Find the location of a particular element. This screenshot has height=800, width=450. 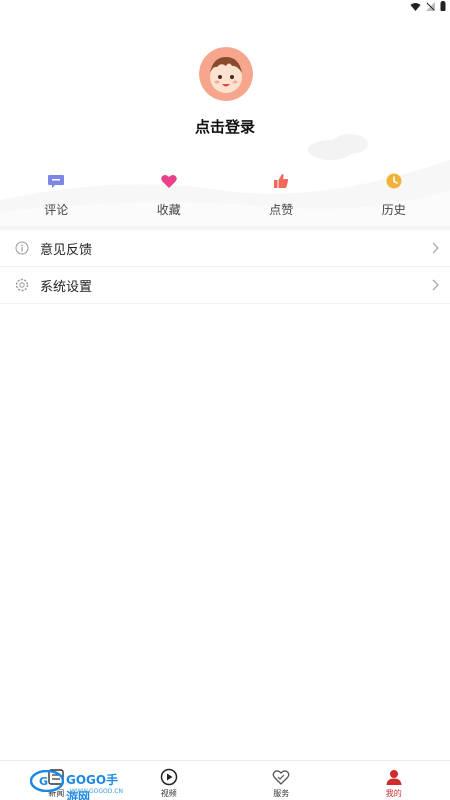

avatar is located at coordinates (226, 74).